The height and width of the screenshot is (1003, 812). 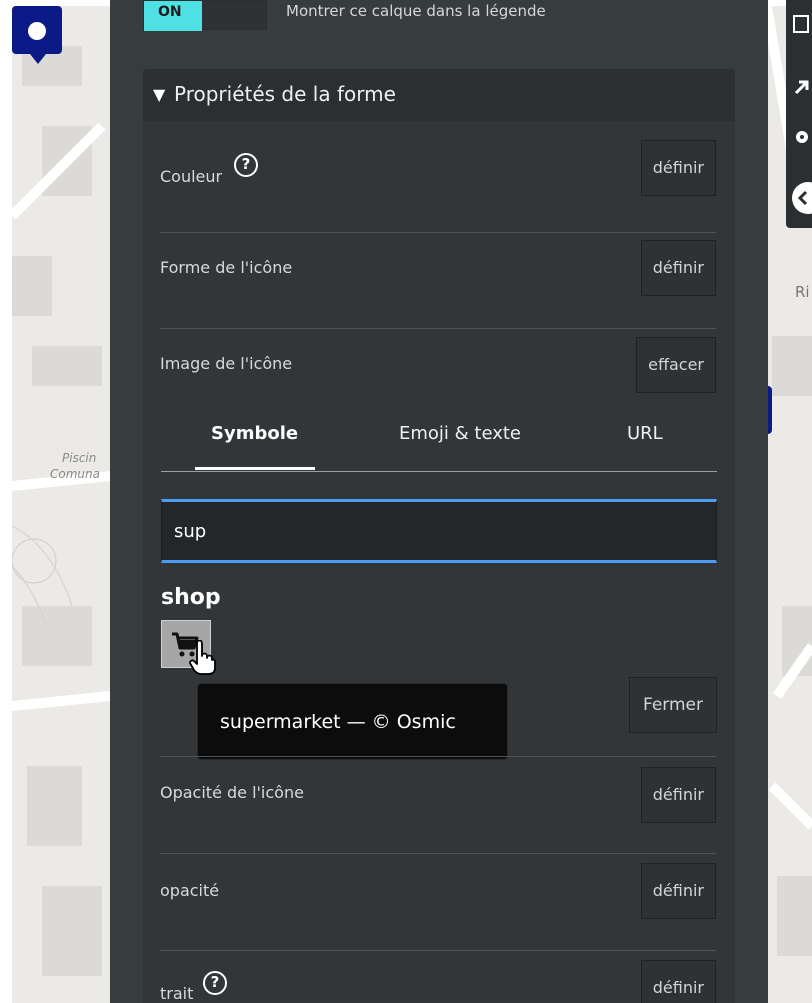 What do you see at coordinates (801, 198) in the screenshot?
I see `locate-icon` at bounding box center [801, 198].